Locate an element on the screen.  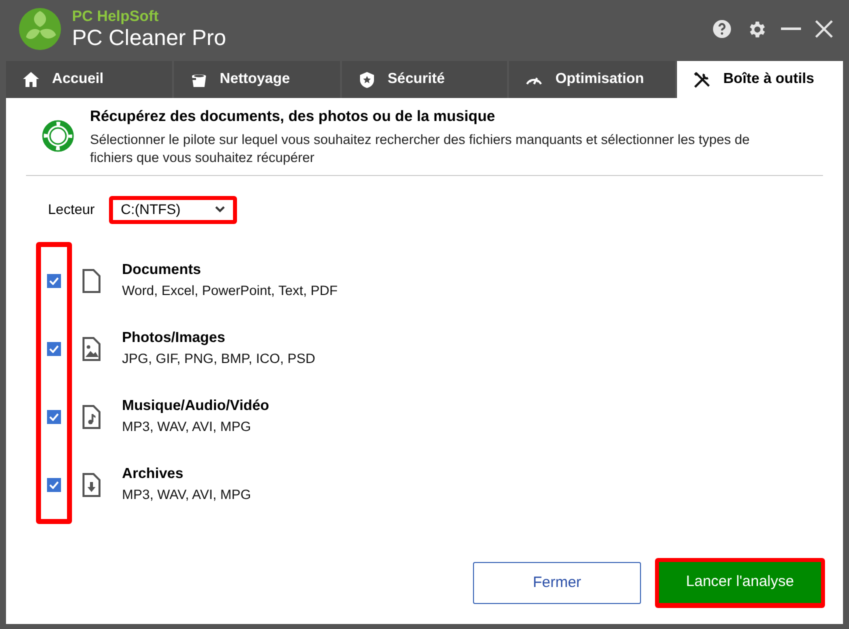
help-icon is located at coordinates (722, 29).